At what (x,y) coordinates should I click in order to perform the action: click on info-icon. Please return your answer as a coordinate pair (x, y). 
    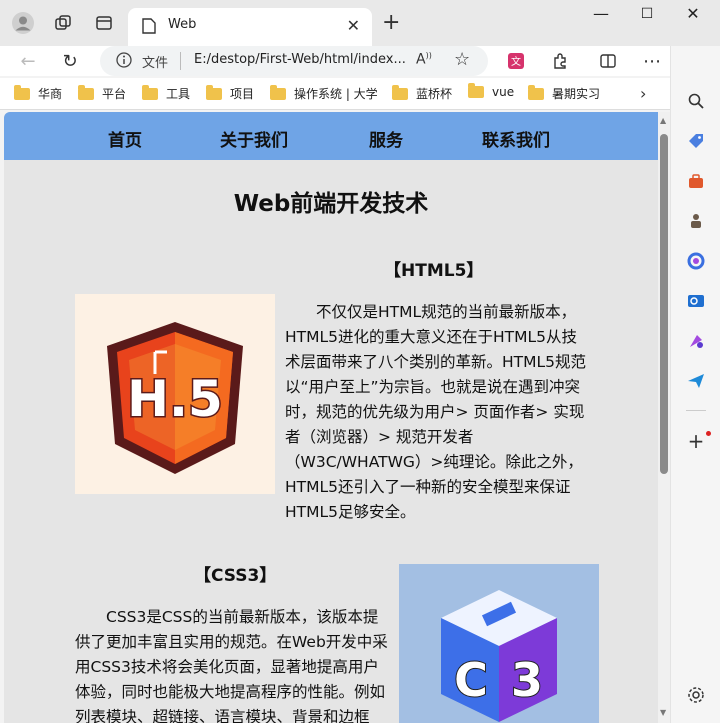
    Looking at the image, I should click on (124, 62).